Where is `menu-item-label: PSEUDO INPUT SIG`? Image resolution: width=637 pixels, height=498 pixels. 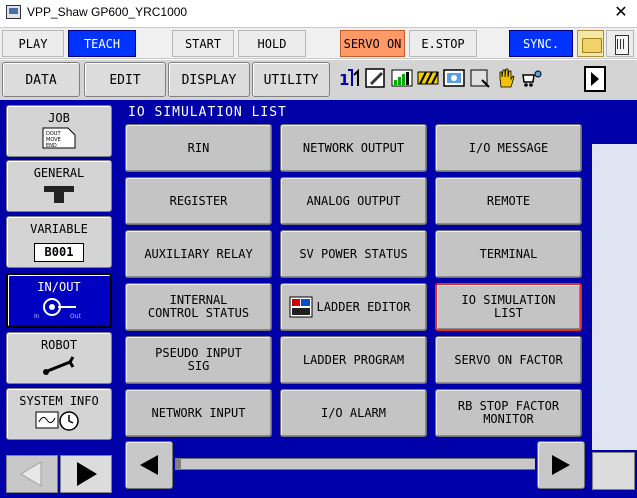
menu-item-label: PSEUDO INPUT SIG is located at coordinates (198, 359).